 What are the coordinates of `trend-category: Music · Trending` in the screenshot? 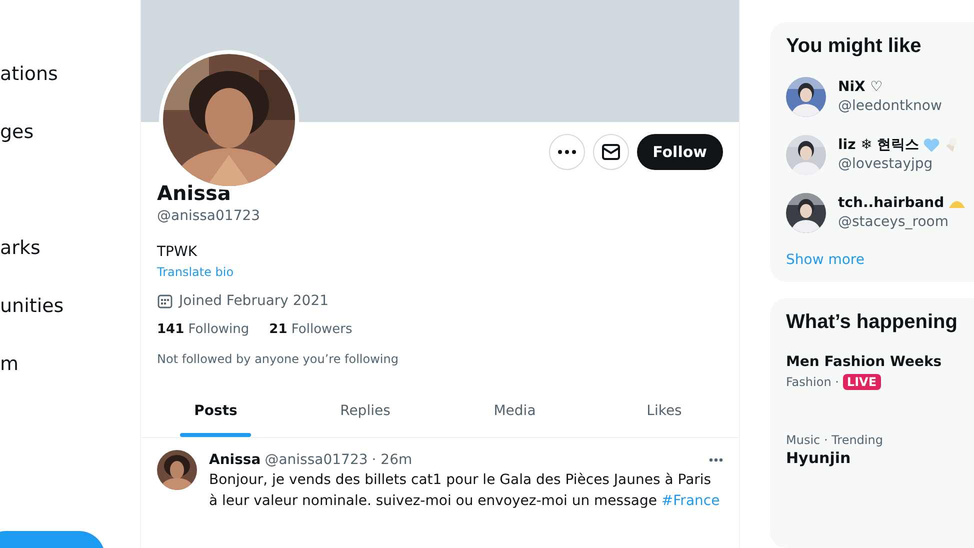 It's located at (834, 440).